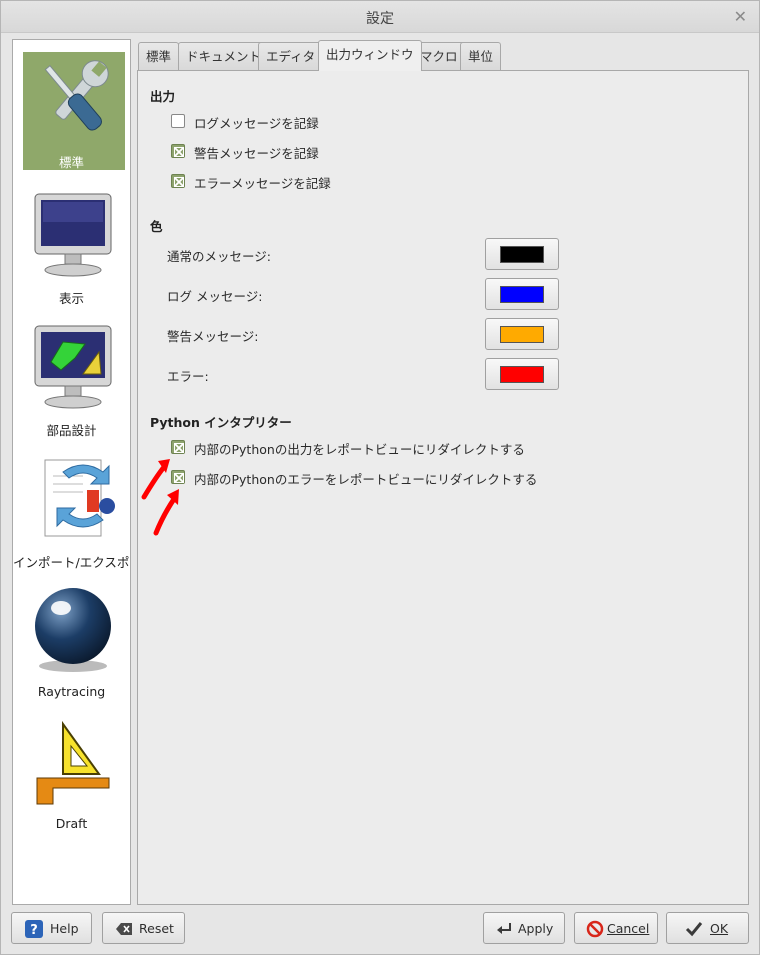 The width and height of the screenshot is (760, 955). I want to click on close-icon: ✕, so click(740, 16).